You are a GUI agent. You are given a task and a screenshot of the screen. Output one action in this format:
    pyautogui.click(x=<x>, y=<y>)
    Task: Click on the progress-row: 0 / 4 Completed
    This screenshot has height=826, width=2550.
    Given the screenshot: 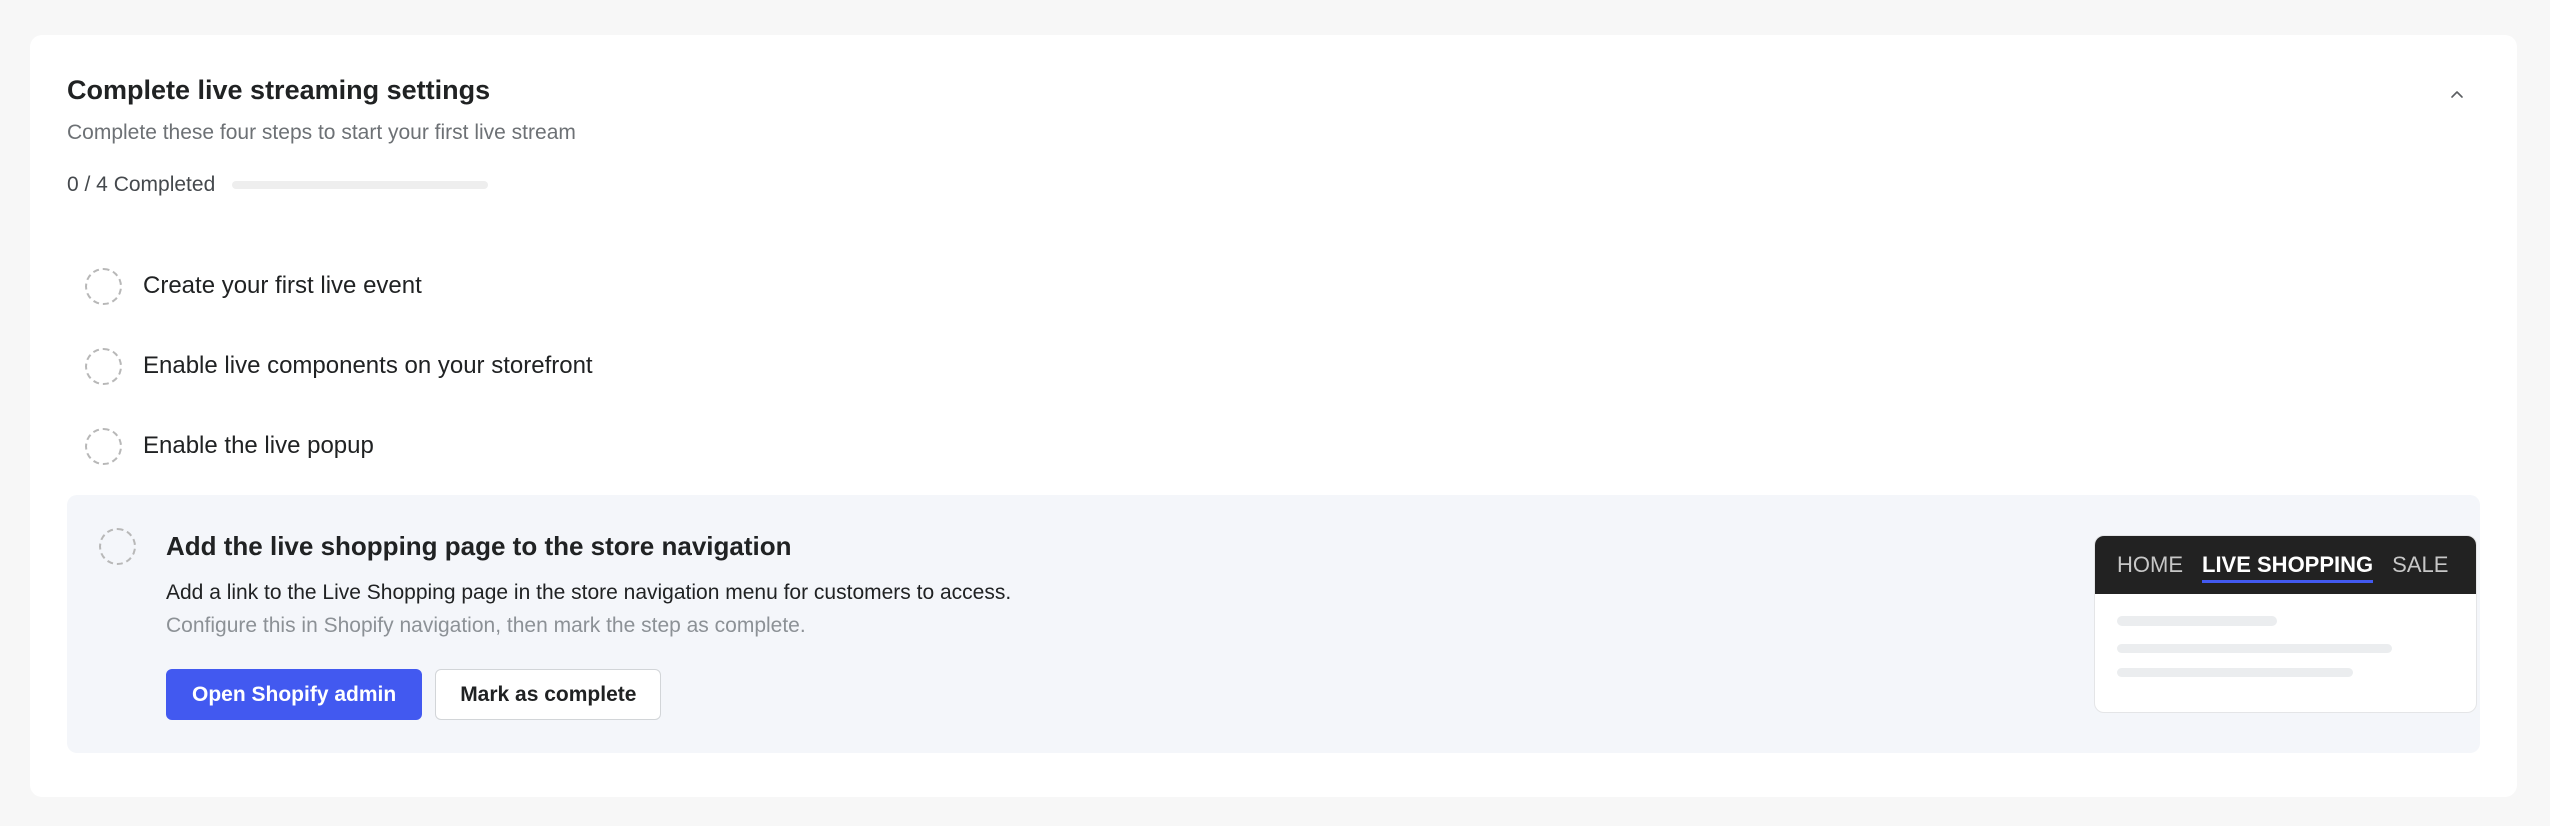 What is the action you would take?
    pyautogui.click(x=278, y=185)
    